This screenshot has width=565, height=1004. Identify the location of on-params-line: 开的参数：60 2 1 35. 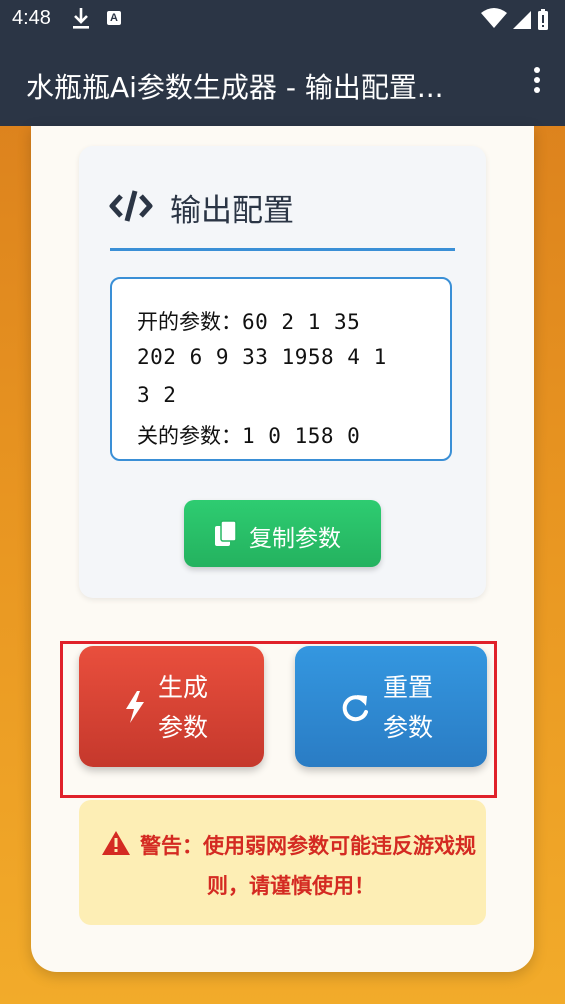
(248, 321).